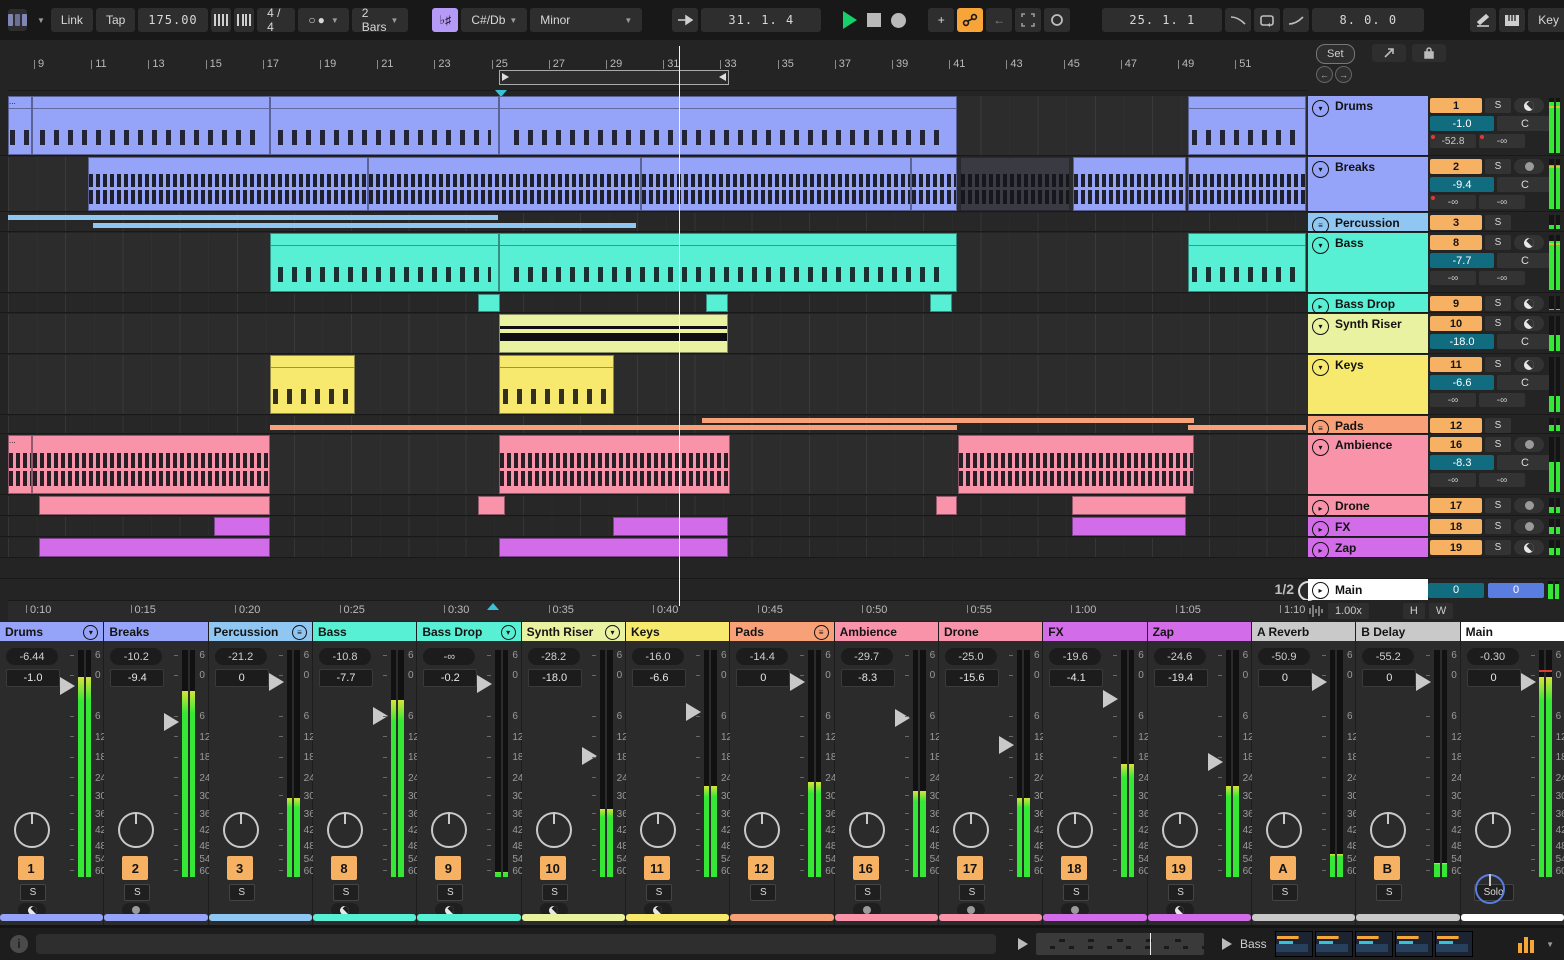 Image resolution: width=1564 pixels, height=960 pixels. Describe the element at coordinates (586, 20) in the screenshot. I see `scale-name-menu: Minor ▼` at that location.